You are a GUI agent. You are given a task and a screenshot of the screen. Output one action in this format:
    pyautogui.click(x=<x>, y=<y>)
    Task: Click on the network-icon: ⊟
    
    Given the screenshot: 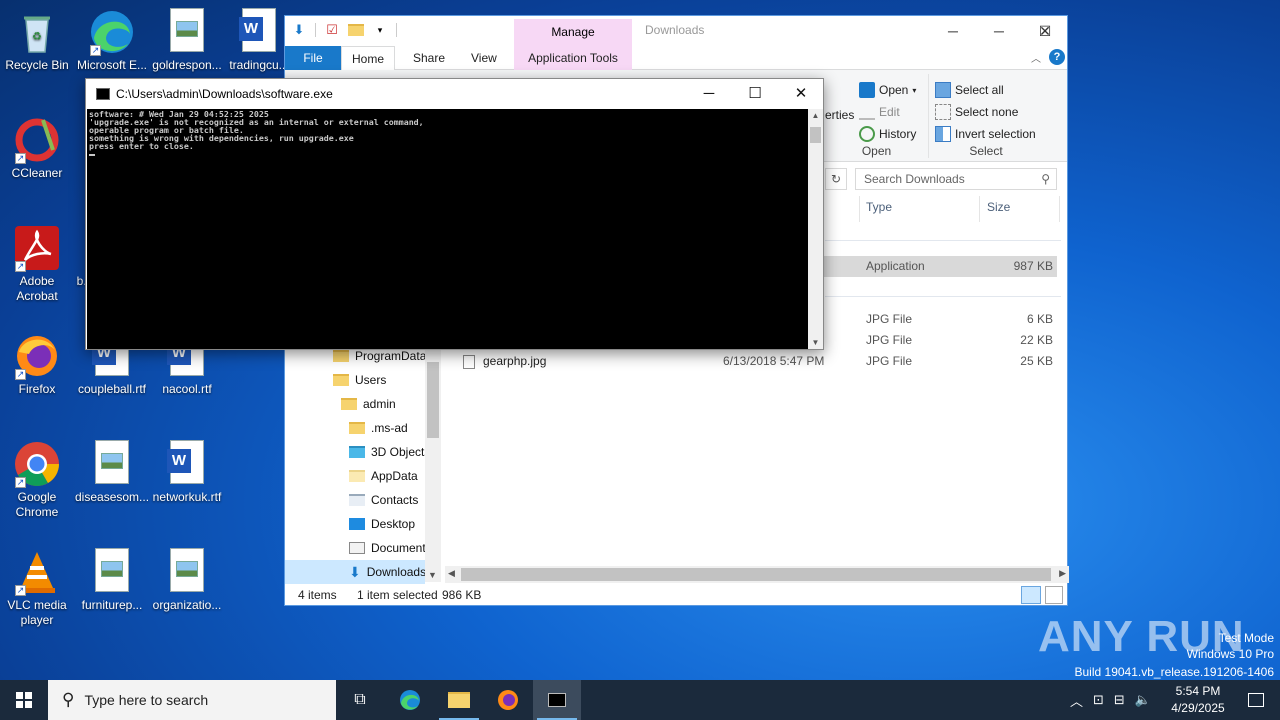 What is the action you would take?
    pyautogui.click(x=1119, y=700)
    